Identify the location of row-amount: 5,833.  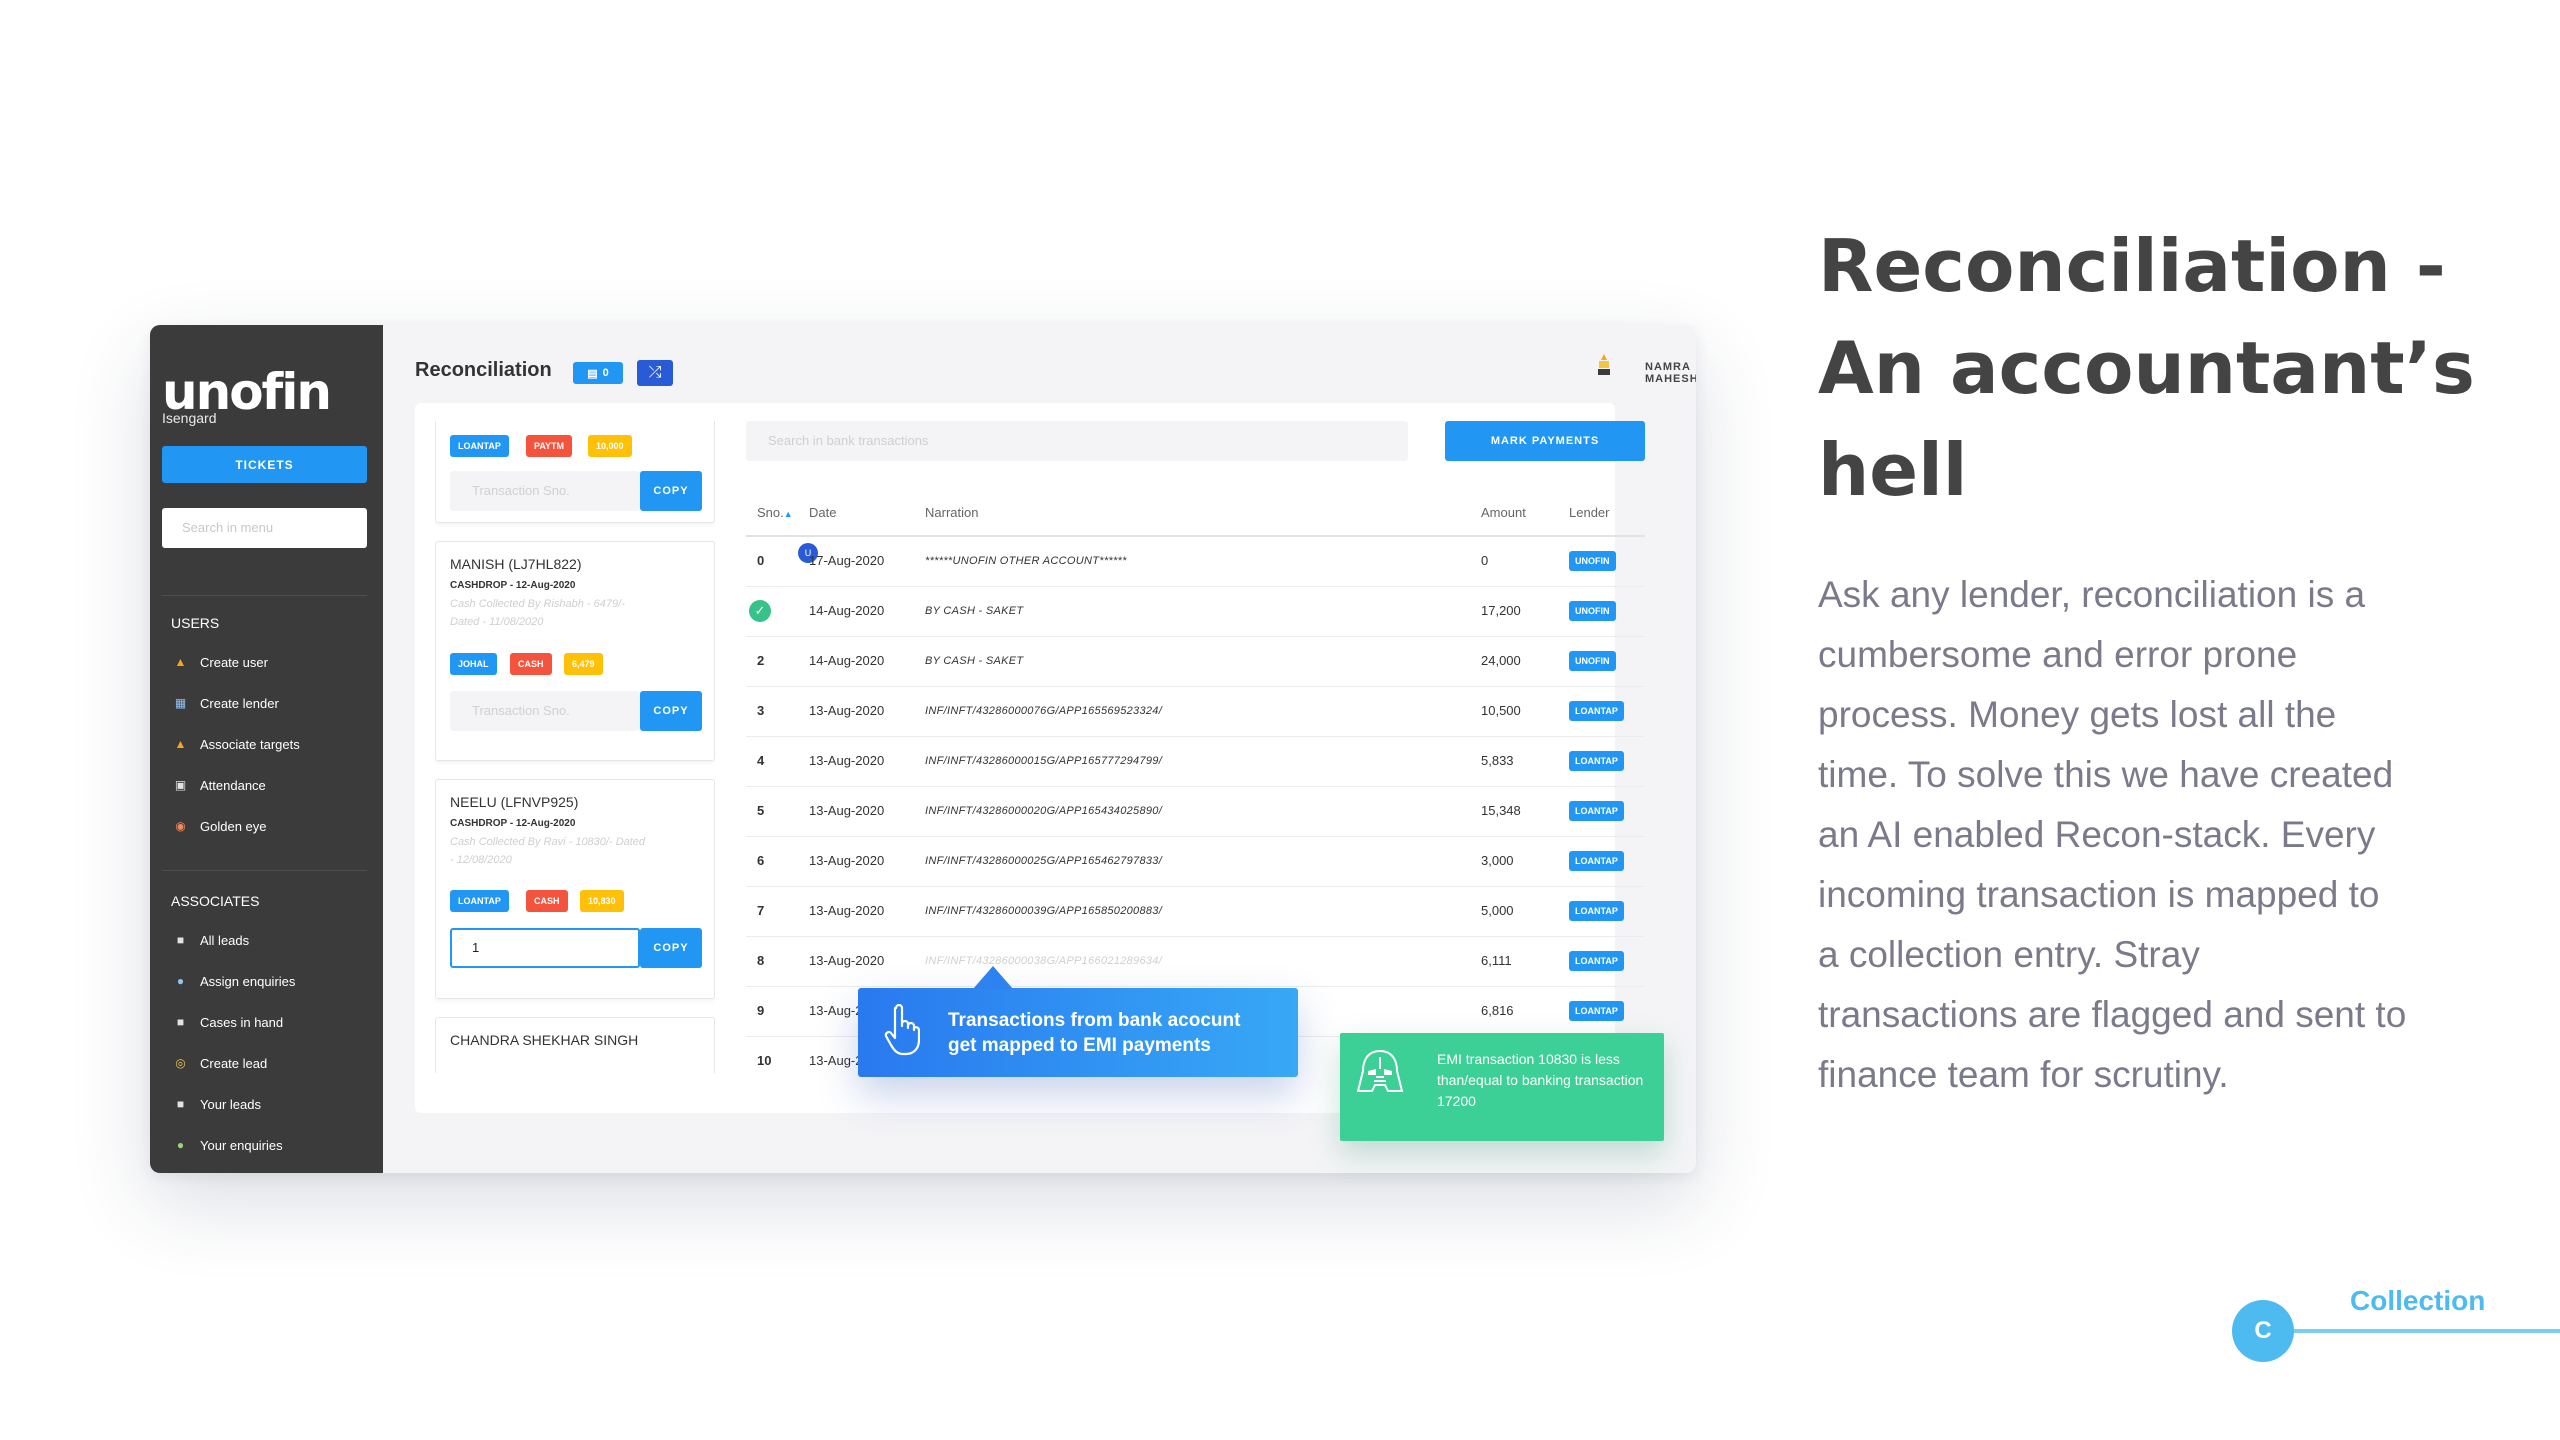
(1497, 760).